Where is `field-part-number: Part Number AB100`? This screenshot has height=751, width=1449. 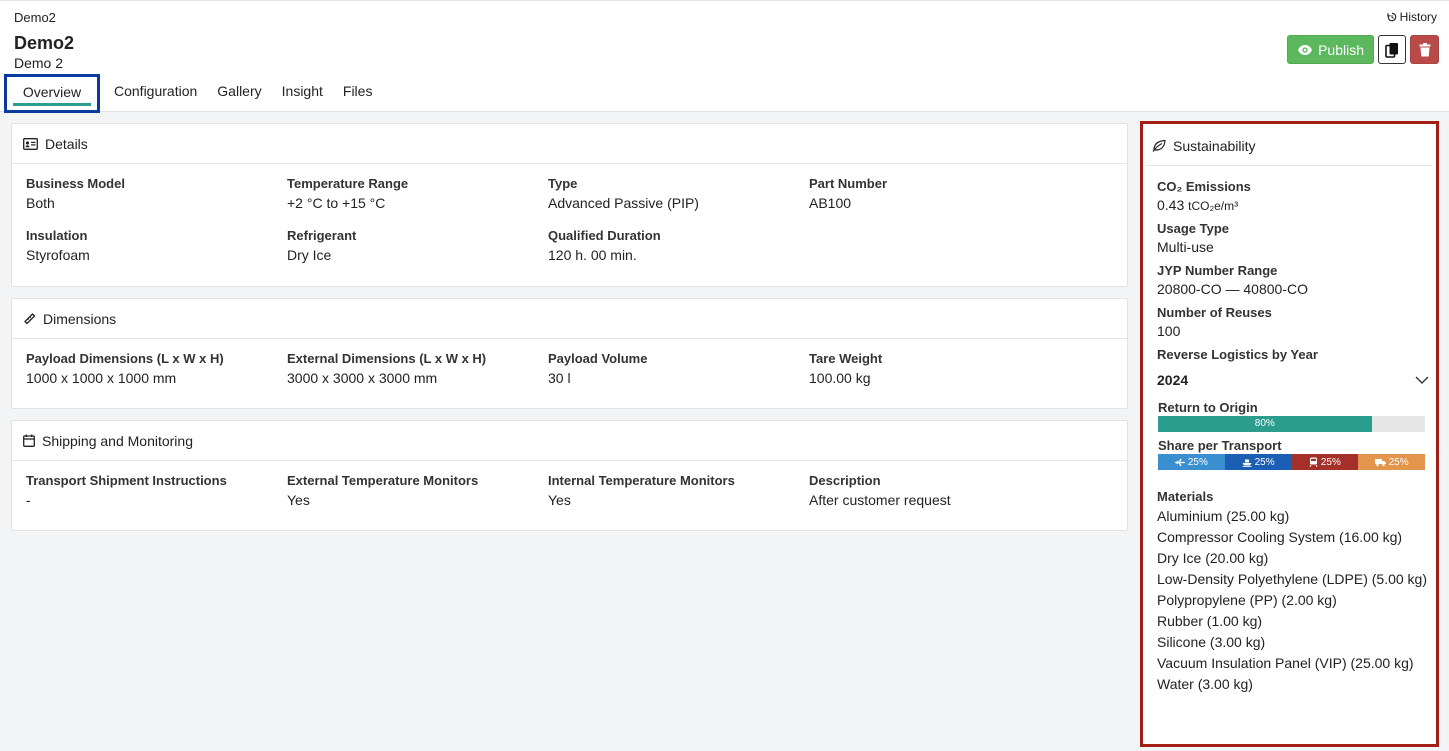 field-part-number: Part Number AB100 is located at coordinates (939, 202).